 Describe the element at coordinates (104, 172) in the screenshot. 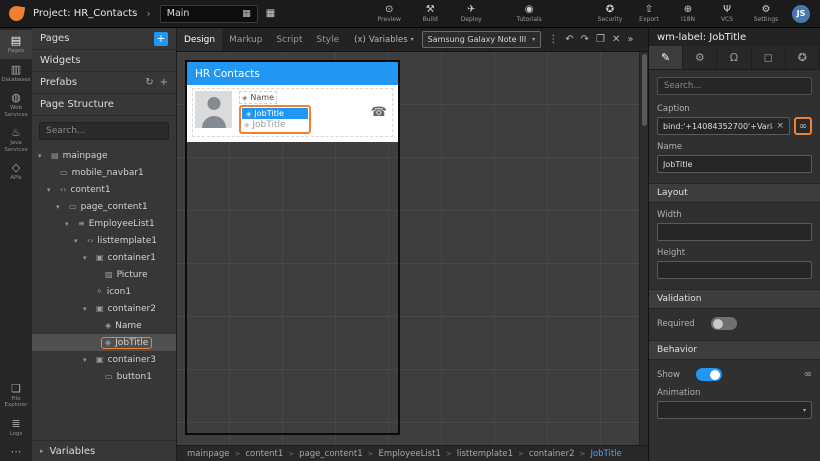

I see `tree-item-mobile_navbar1: ▭ mobile_navbar1` at that location.